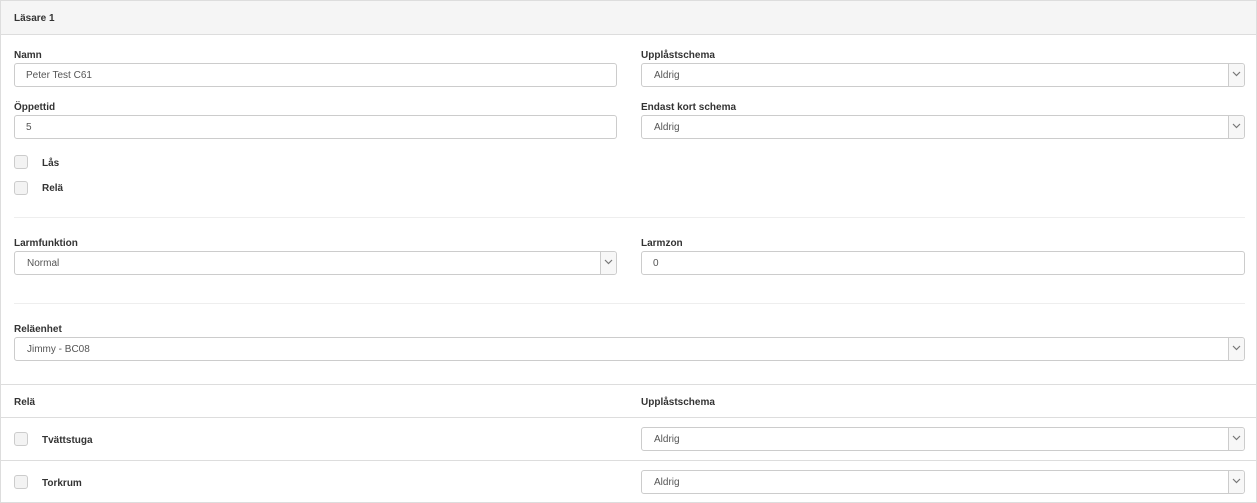  I want to click on alarm-function-value: Normal, so click(43, 263).